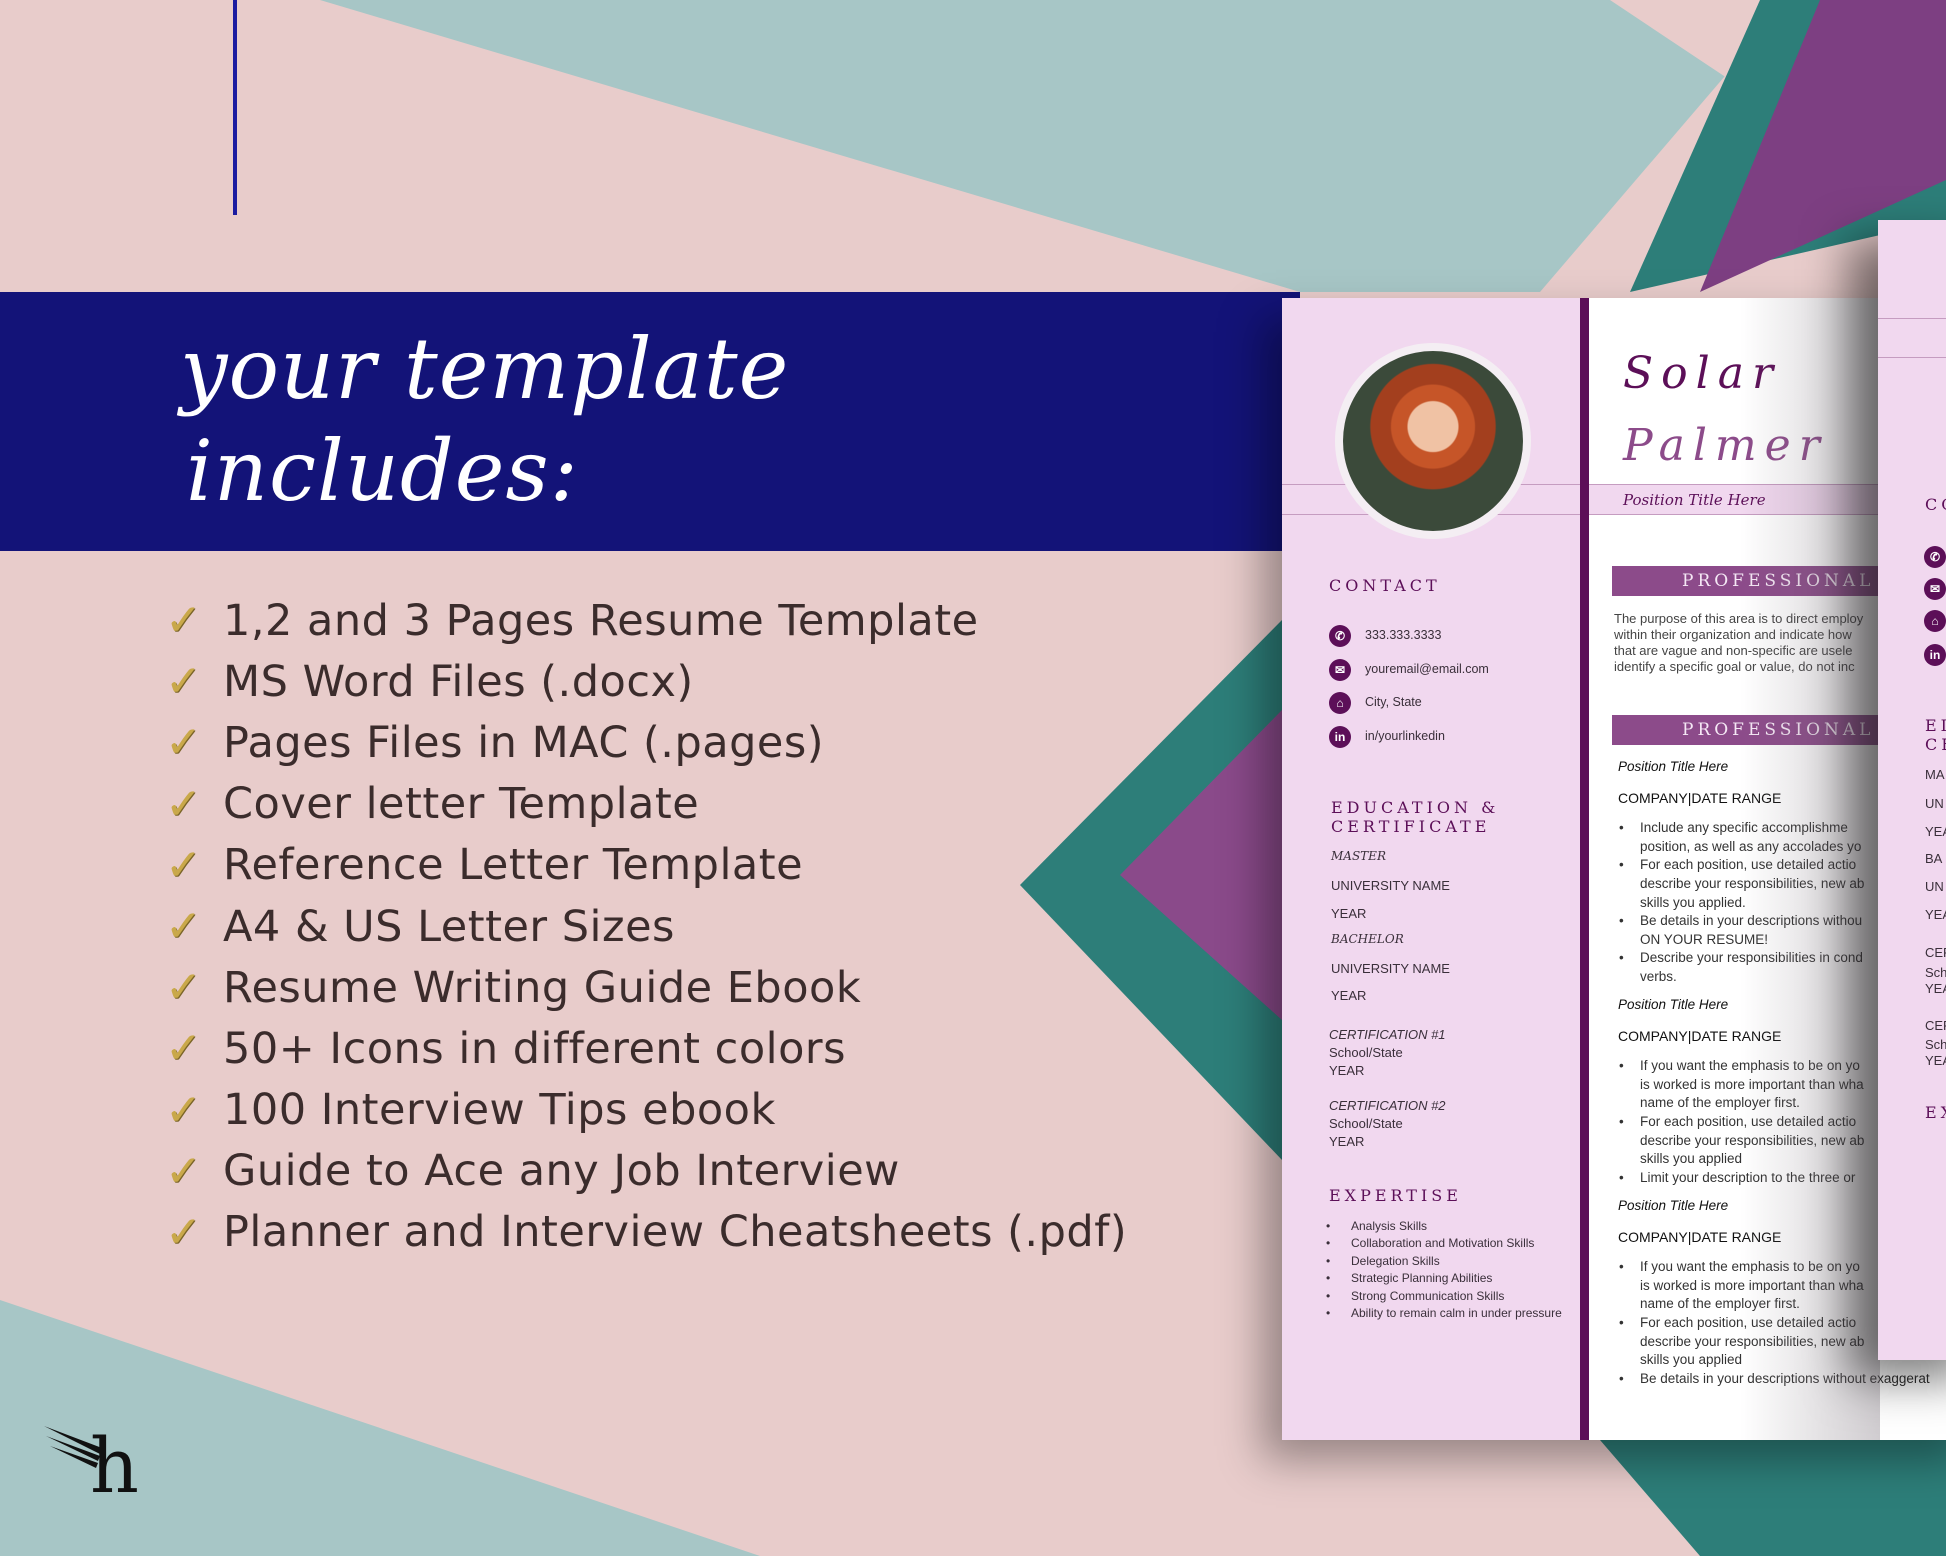 The width and height of the screenshot is (1946, 1556). I want to click on feature-label: Resume Writing Guide Ebook, so click(542, 987).